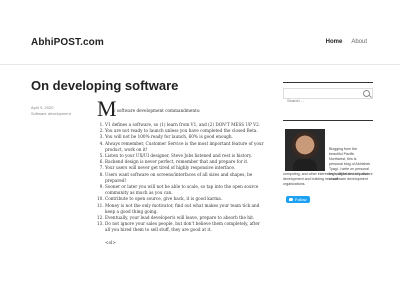  Describe the element at coordinates (359, 42) in the screenshot. I see `nav-item-about: About` at that location.